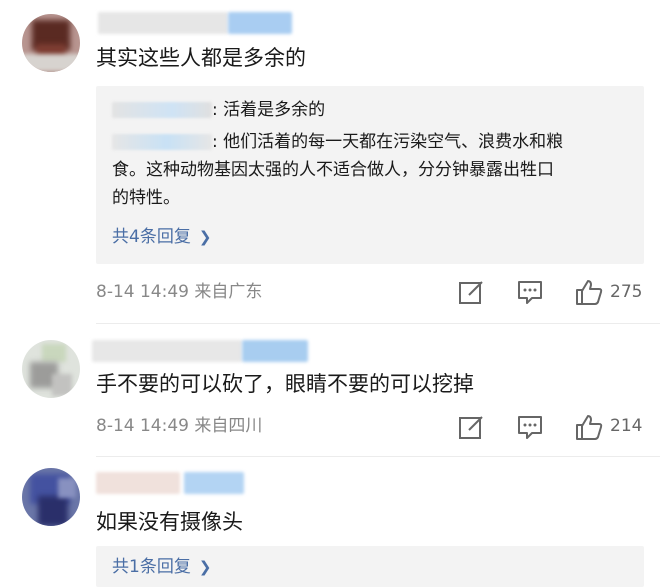 The height and width of the screenshot is (587, 660). I want to click on more-replies-label: 共1条回复, so click(151, 567).